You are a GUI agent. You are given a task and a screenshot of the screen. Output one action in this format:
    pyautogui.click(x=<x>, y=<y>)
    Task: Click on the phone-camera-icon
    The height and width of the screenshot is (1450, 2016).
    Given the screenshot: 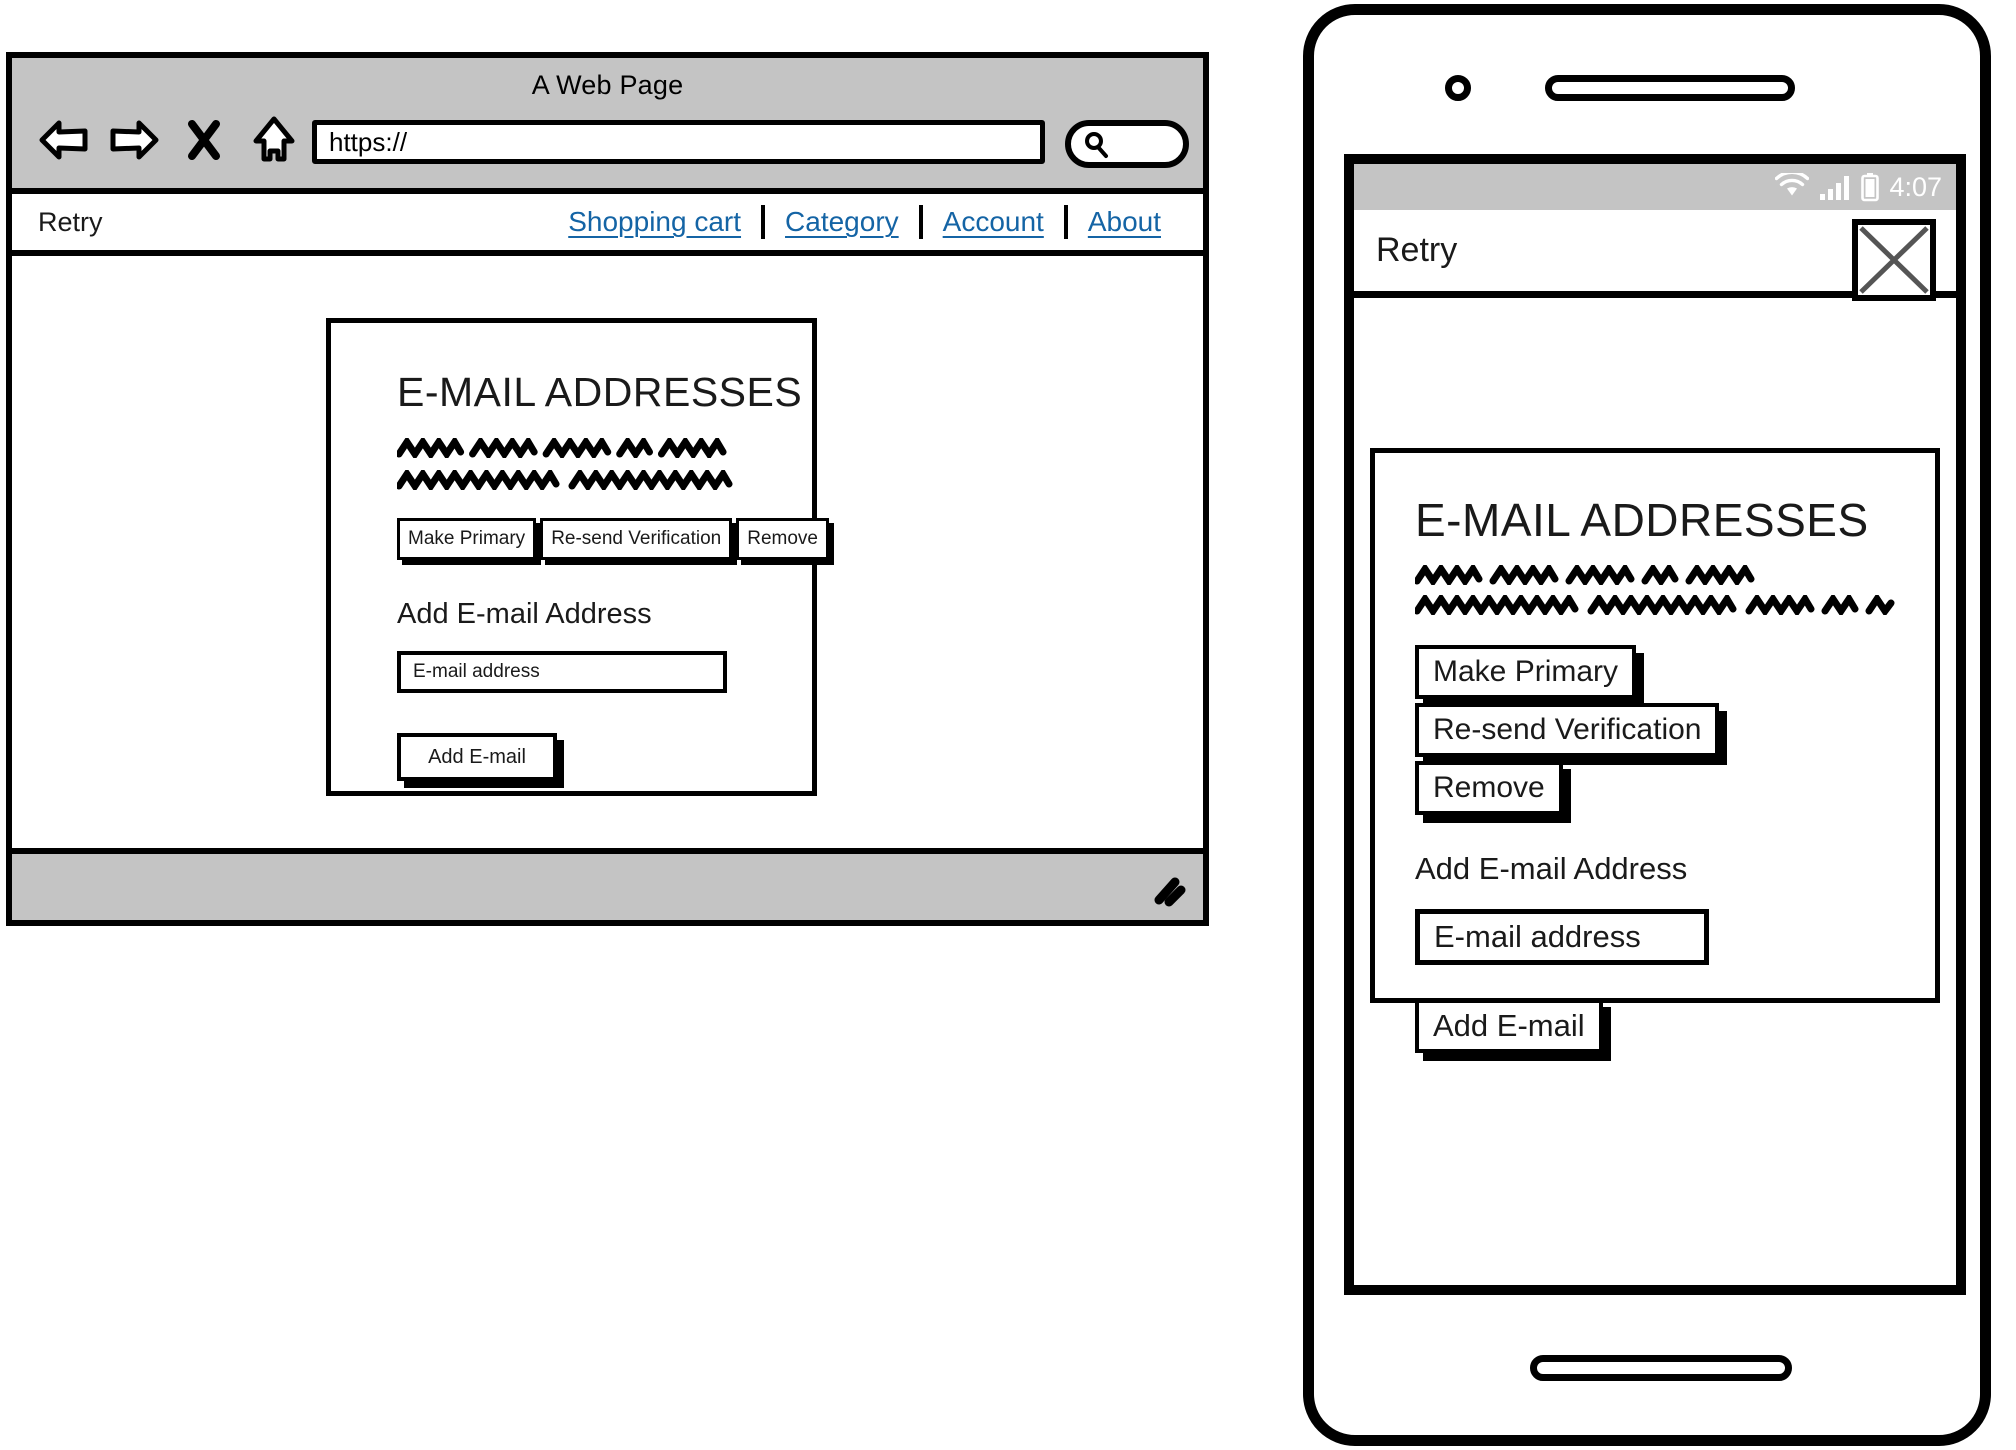 What is the action you would take?
    pyautogui.click(x=1458, y=88)
    